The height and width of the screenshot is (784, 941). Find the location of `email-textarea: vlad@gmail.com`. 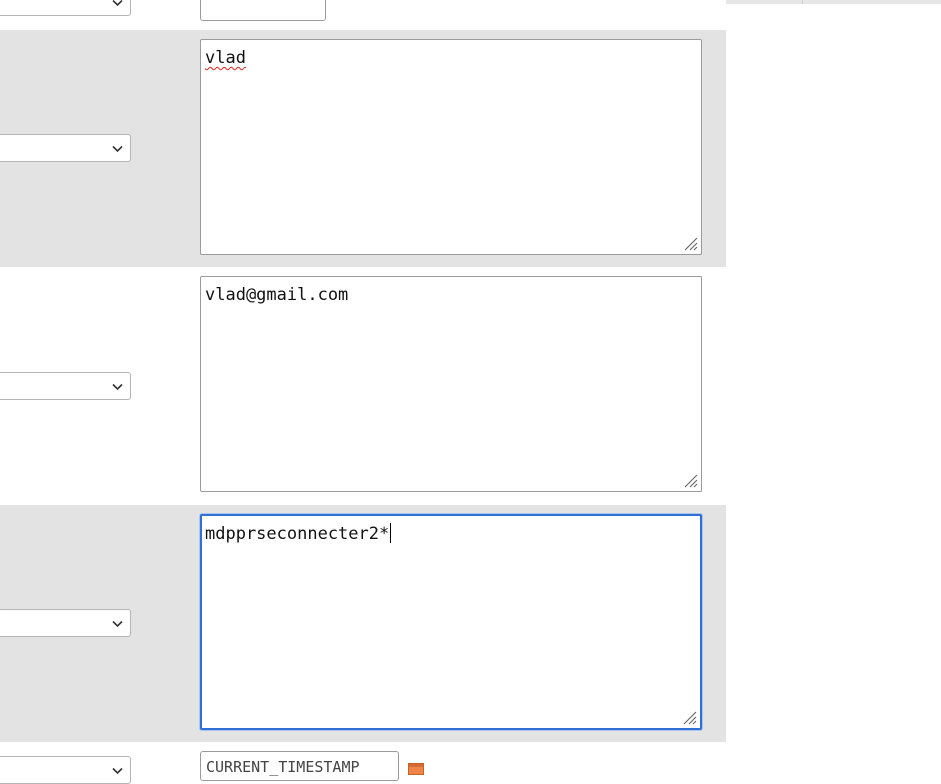

email-textarea: vlad@gmail.com is located at coordinates (451, 384).